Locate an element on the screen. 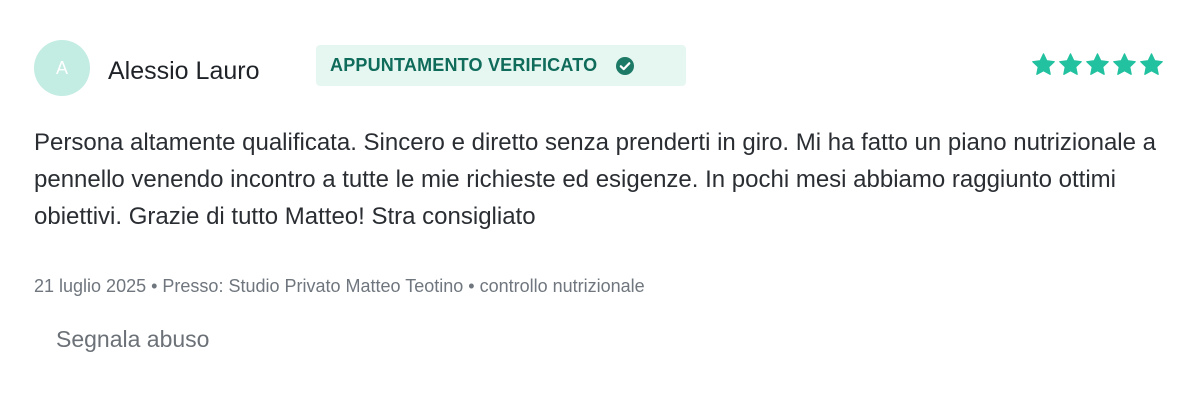  check-circle-icon is located at coordinates (625, 66).